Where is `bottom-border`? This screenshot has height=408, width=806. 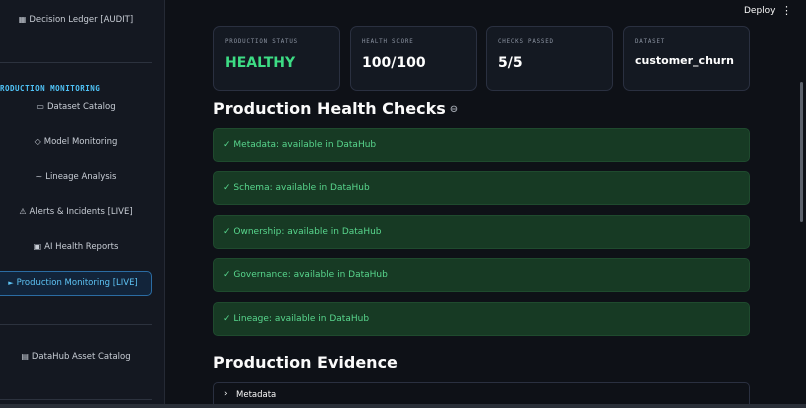
bottom-border is located at coordinates (403, 406).